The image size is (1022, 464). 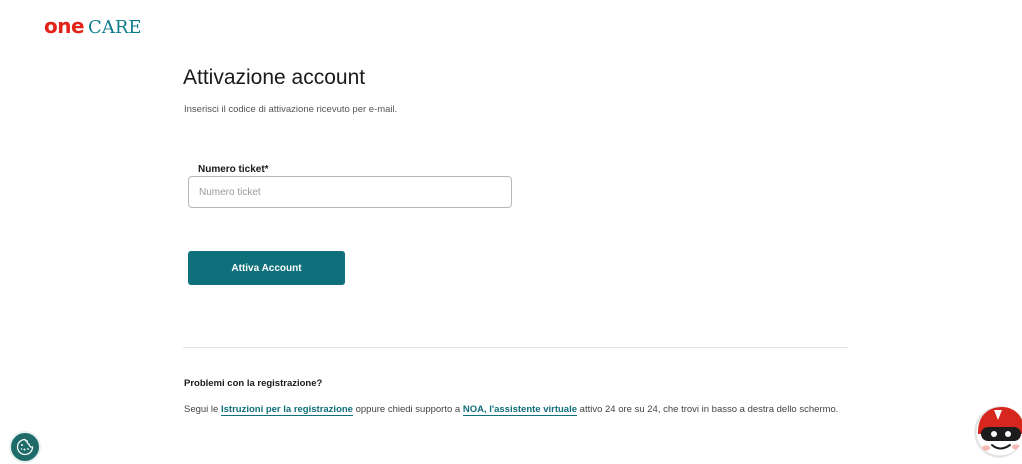 I want to click on help-text-part-2: oppure chiedi supporto a, so click(x=407, y=409).